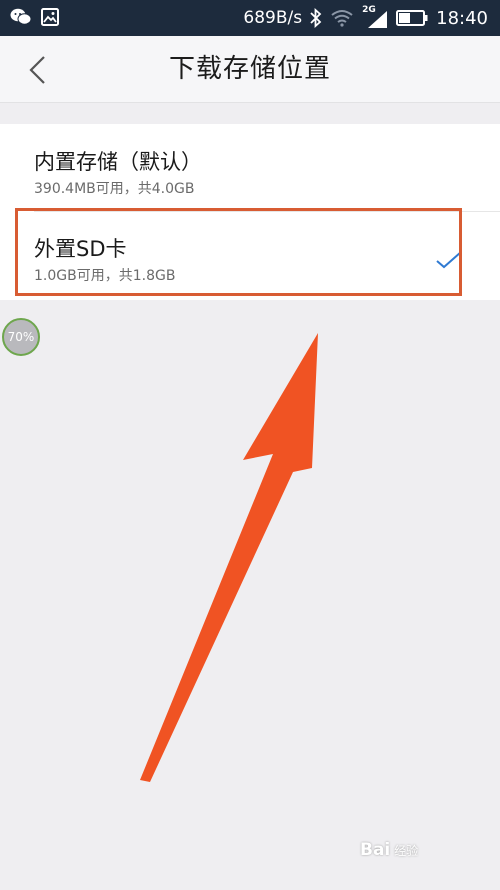  Describe the element at coordinates (35, 17) in the screenshot. I see `notification-icons` at that location.